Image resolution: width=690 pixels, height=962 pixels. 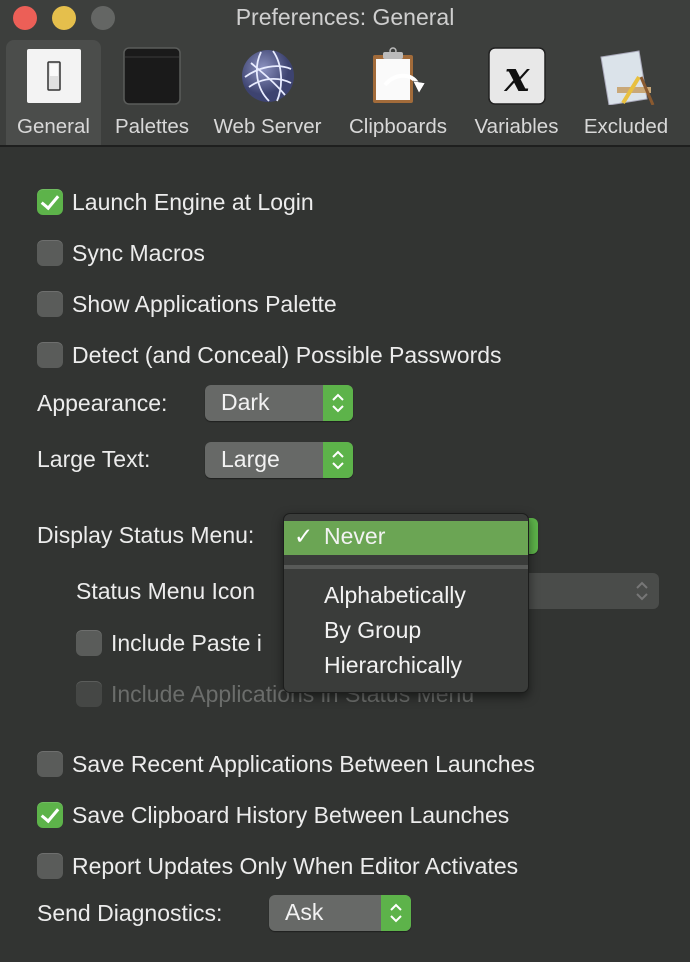 I want to click on menu-separator, so click(x=406, y=567).